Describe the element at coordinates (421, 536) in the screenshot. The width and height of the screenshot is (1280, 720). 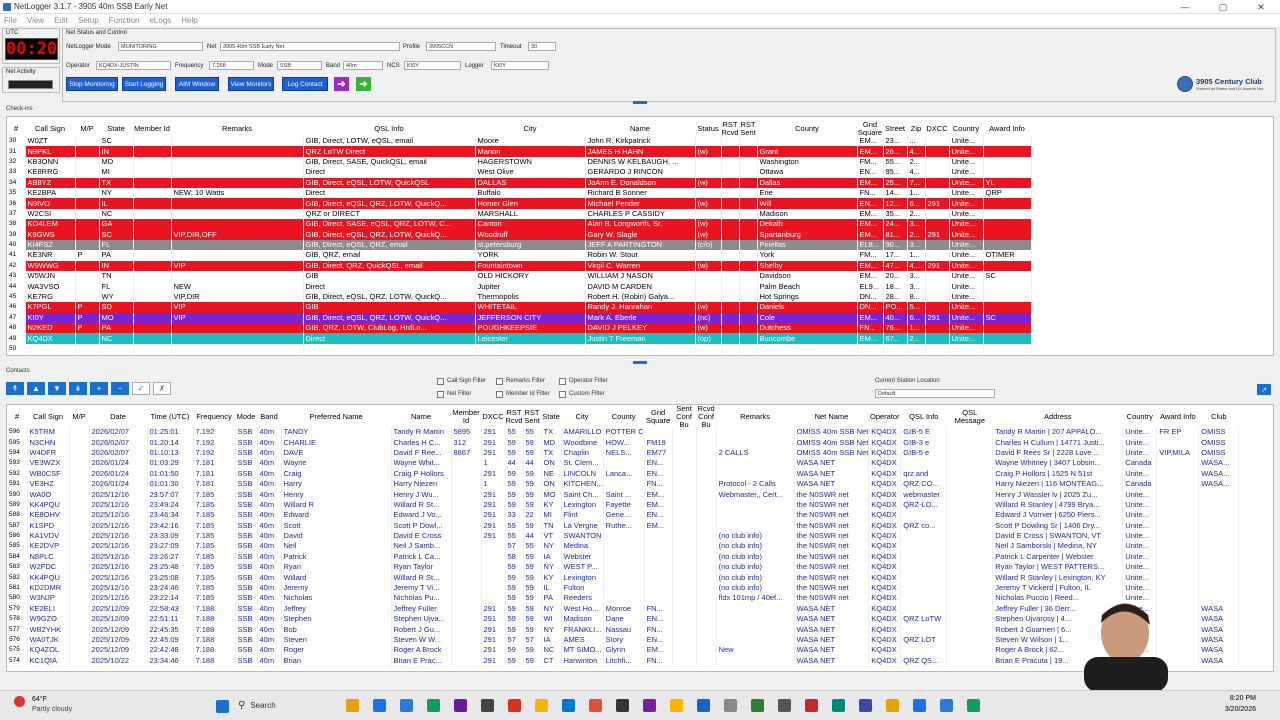
I see `contact-cell-name: David E Cross` at that location.